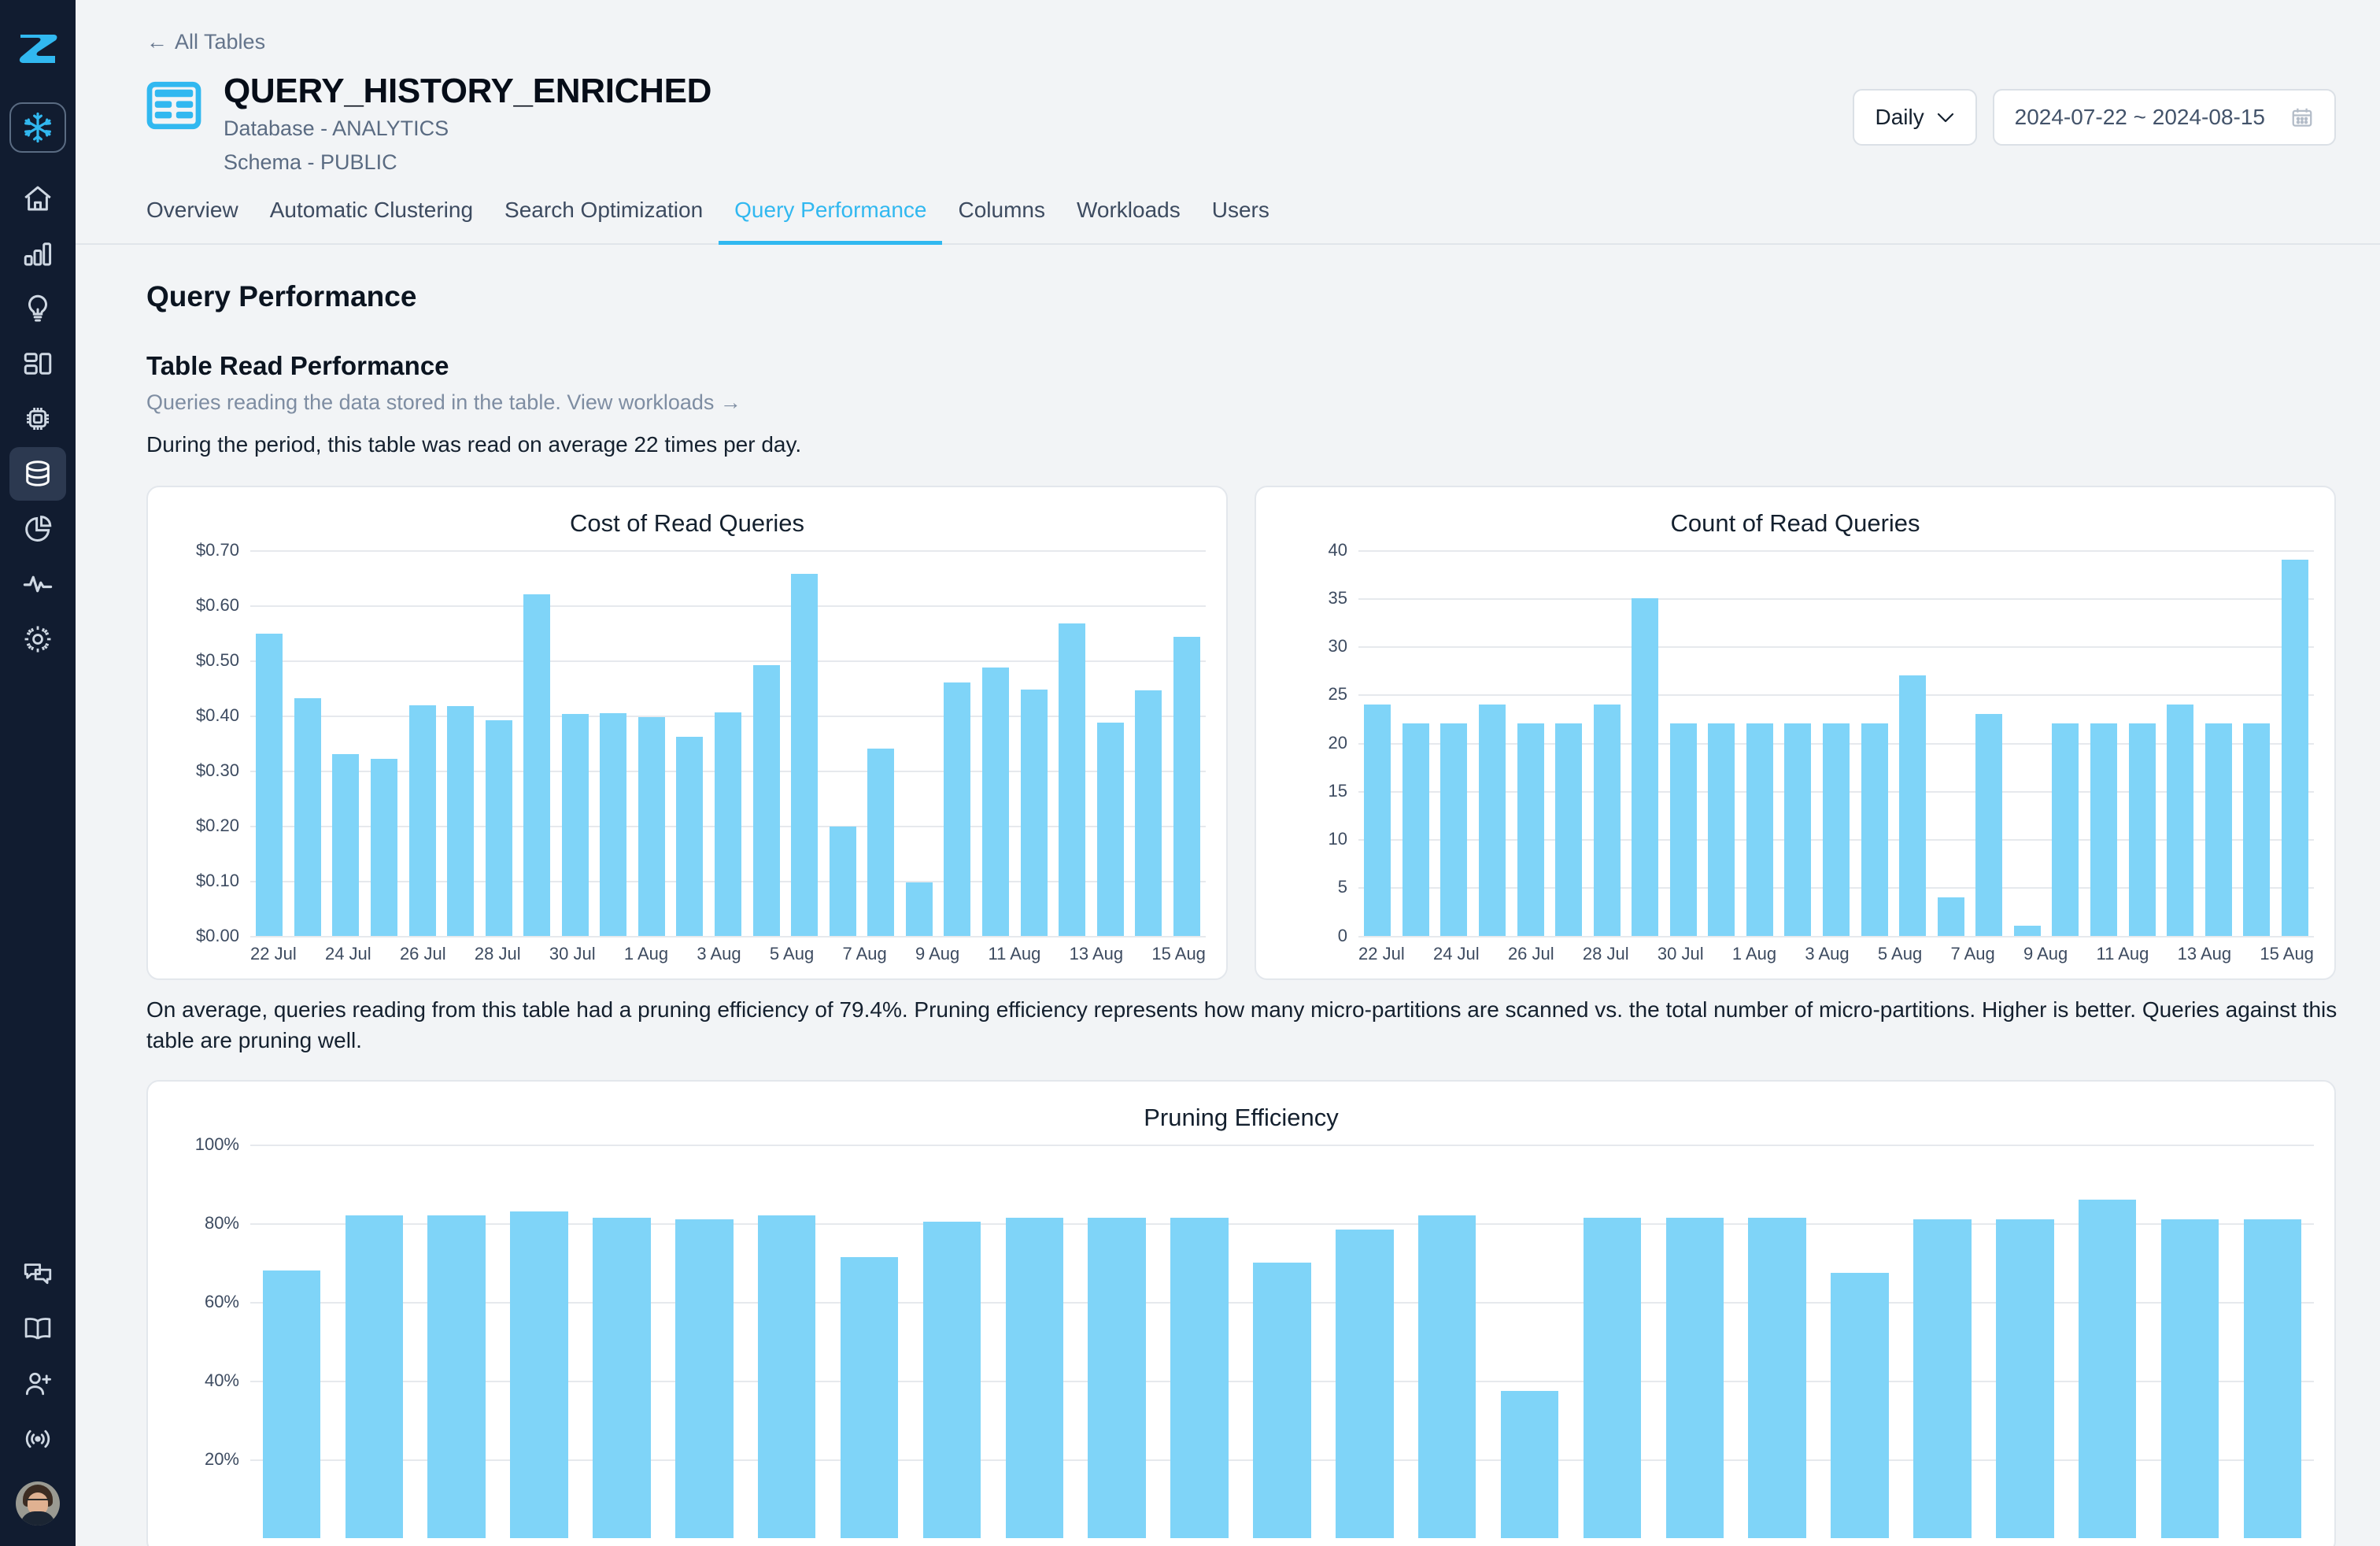  What do you see at coordinates (37, 1384) in the screenshot?
I see `sidebar-item-invite` at bounding box center [37, 1384].